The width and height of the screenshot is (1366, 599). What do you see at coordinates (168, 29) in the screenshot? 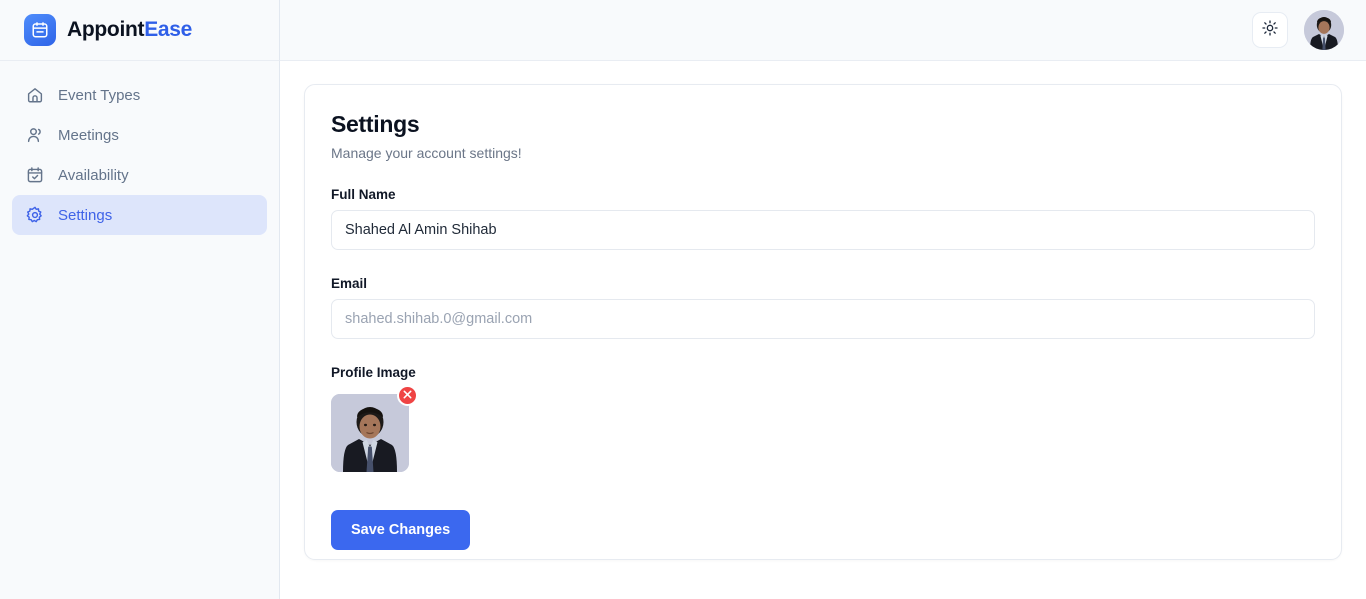
I see `brand-title-accent: Ease` at bounding box center [168, 29].